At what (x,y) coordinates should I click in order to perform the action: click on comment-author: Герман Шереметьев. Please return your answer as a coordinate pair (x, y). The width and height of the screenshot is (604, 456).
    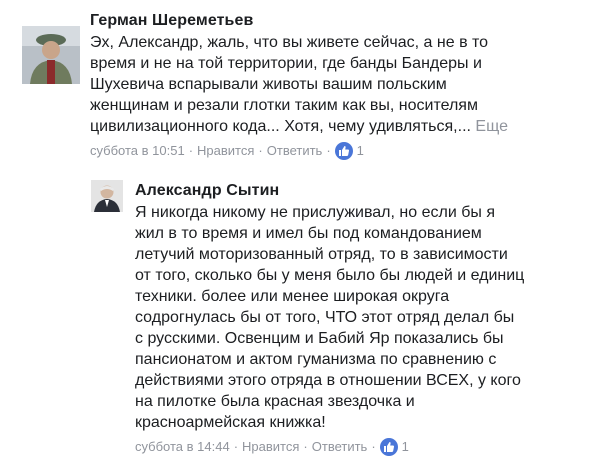
    Looking at the image, I should click on (343, 21).